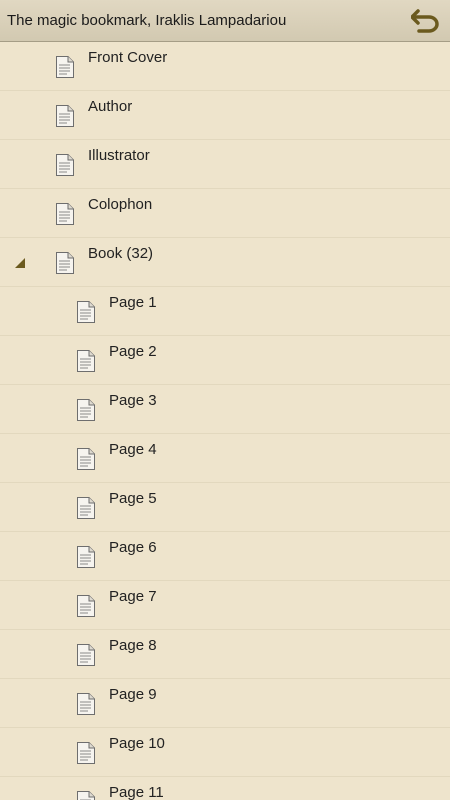 This screenshot has width=450, height=800. I want to click on toc-item-page: Page 3, so click(225, 409).